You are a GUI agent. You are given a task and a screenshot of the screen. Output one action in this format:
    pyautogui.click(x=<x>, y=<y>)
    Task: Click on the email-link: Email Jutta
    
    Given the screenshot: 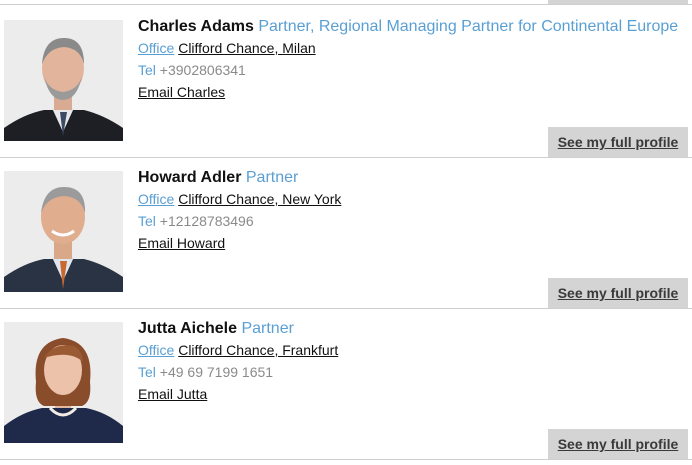 What is the action you would take?
    pyautogui.click(x=172, y=394)
    